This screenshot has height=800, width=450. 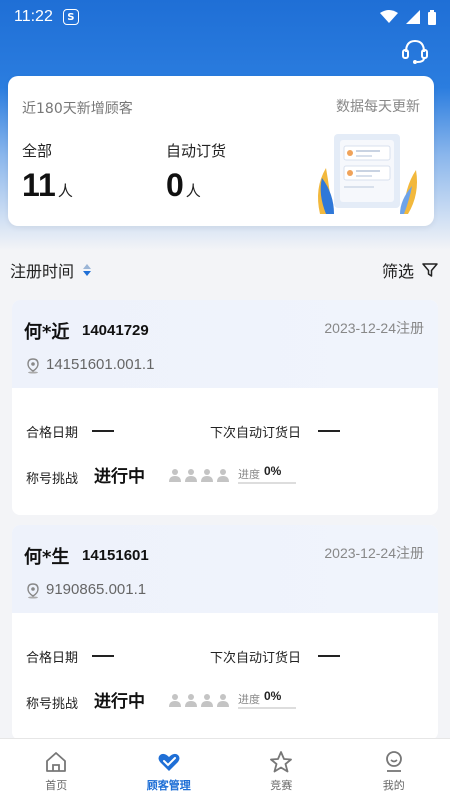 I want to click on signal-icon, so click(x=413, y=17).